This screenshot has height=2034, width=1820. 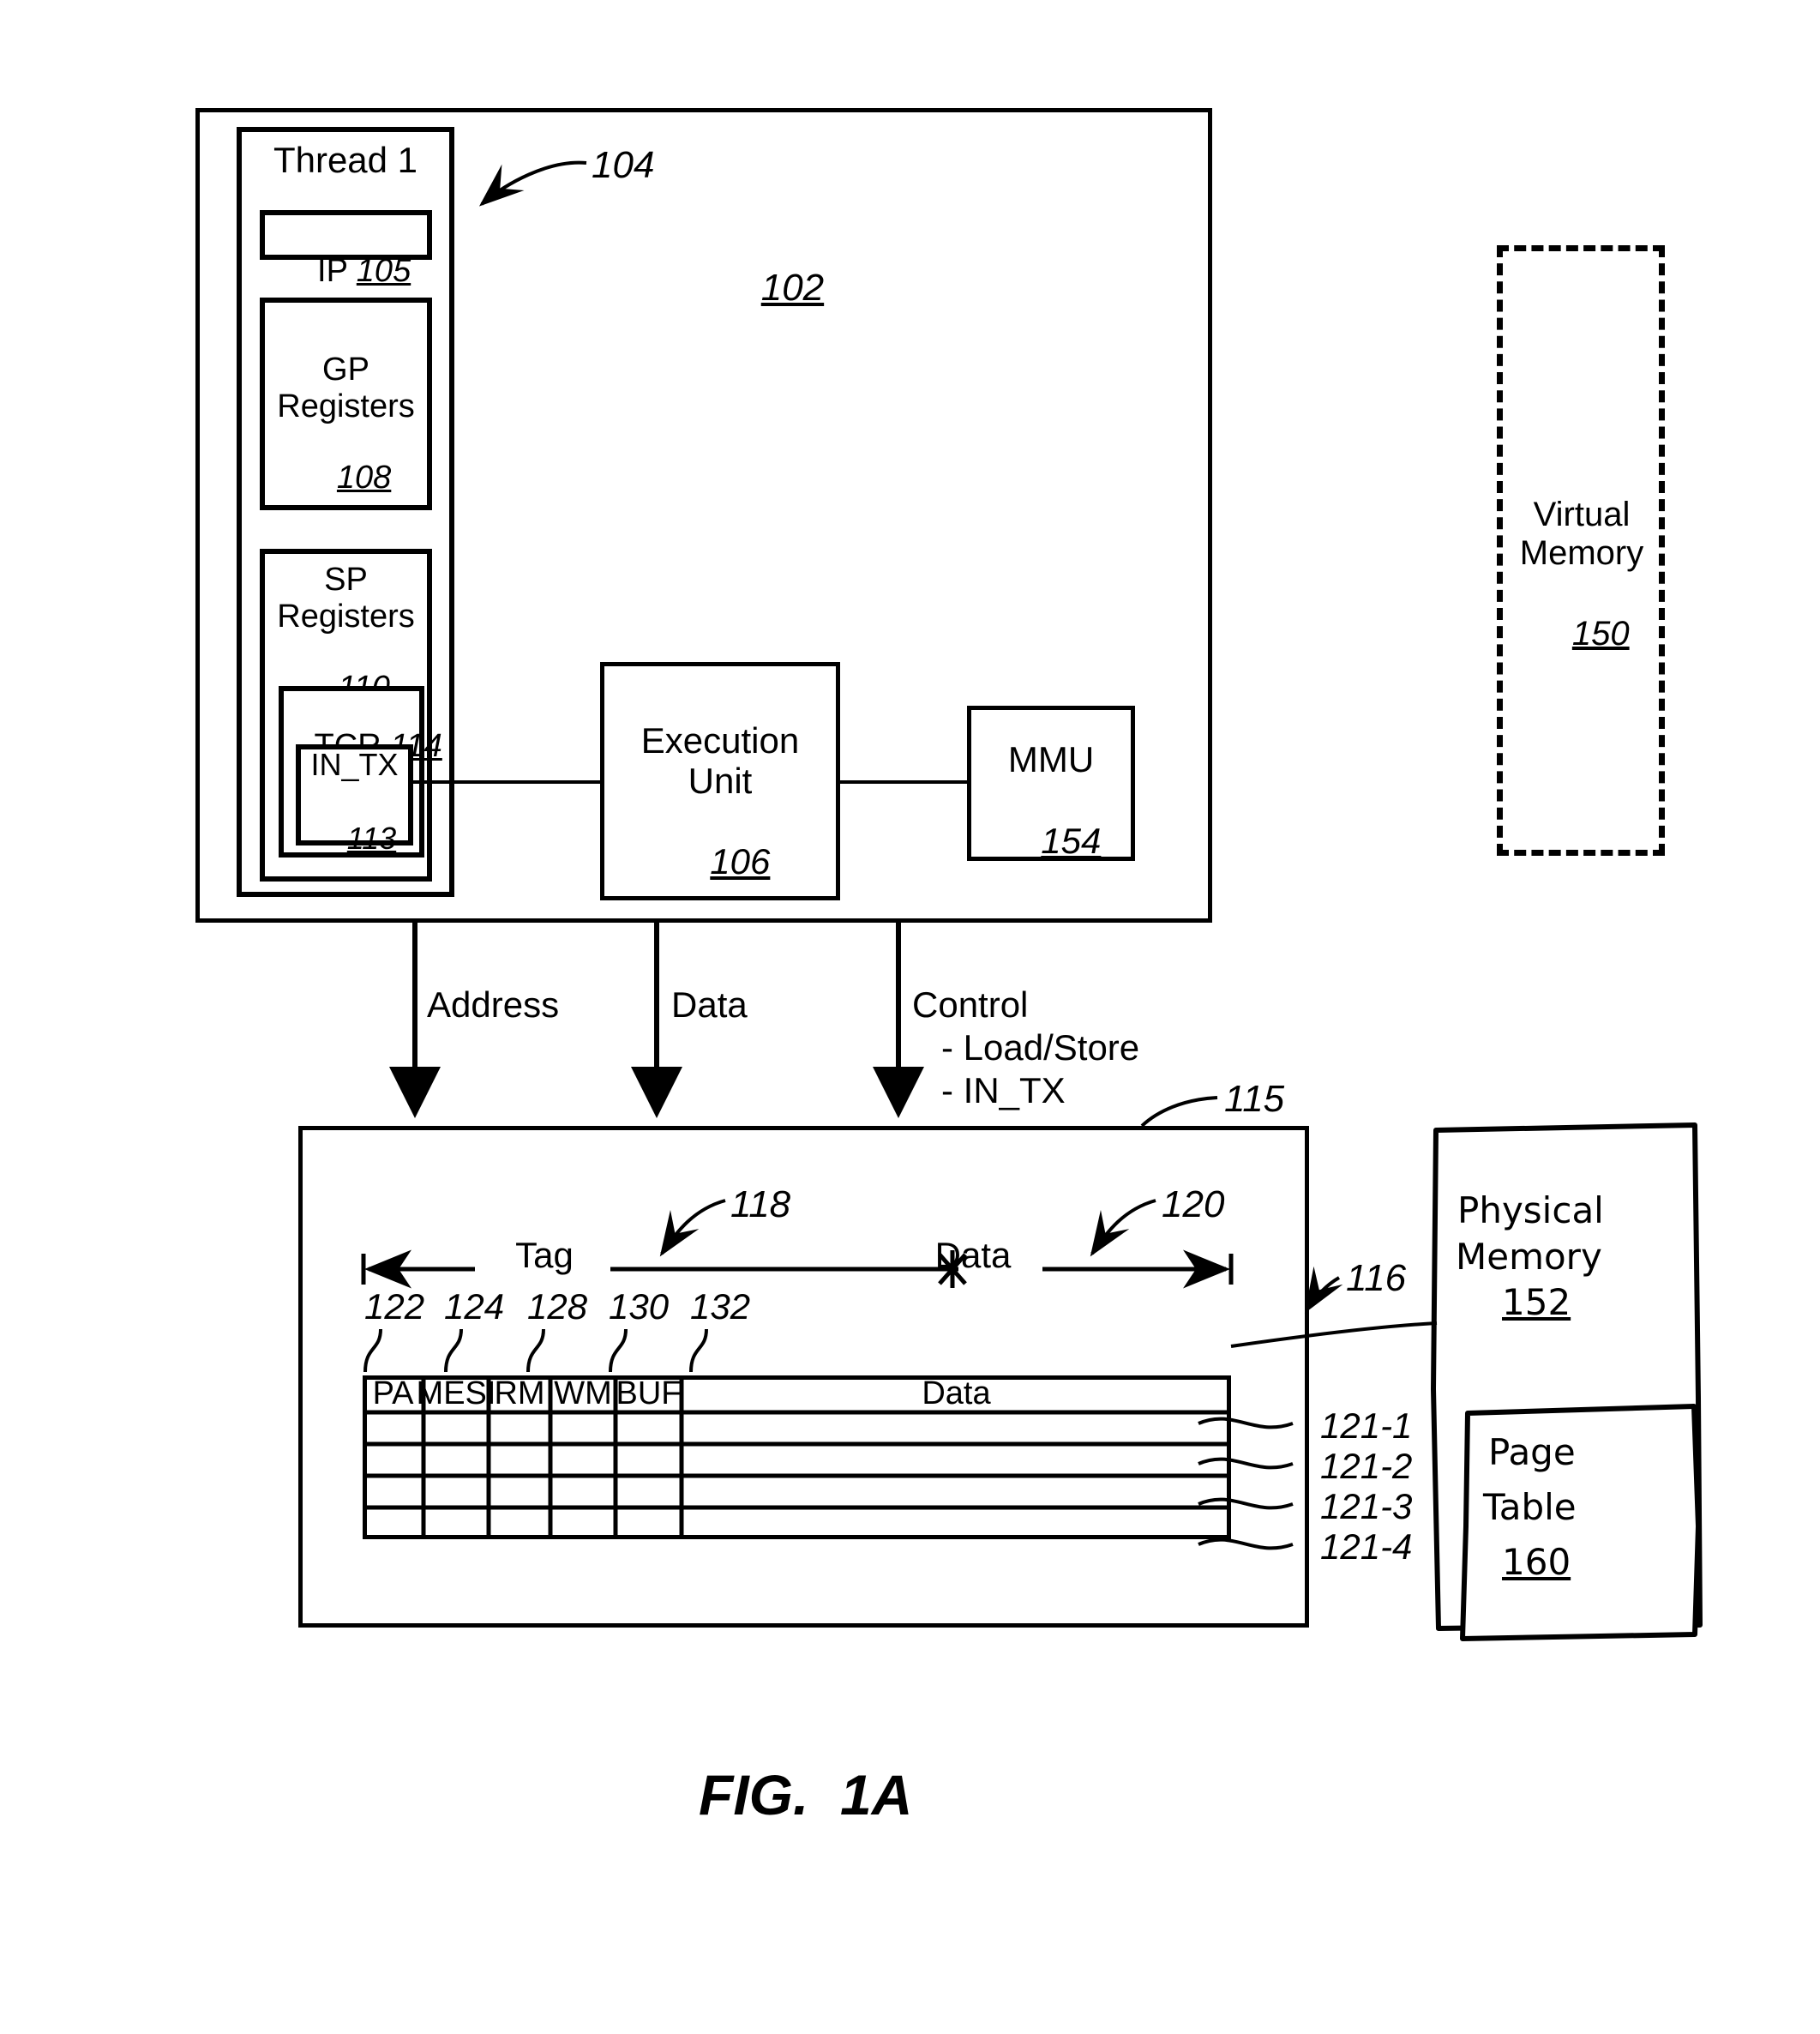 I want to click on cache-column-header-rm: RM, so click(x=519, y=1393).